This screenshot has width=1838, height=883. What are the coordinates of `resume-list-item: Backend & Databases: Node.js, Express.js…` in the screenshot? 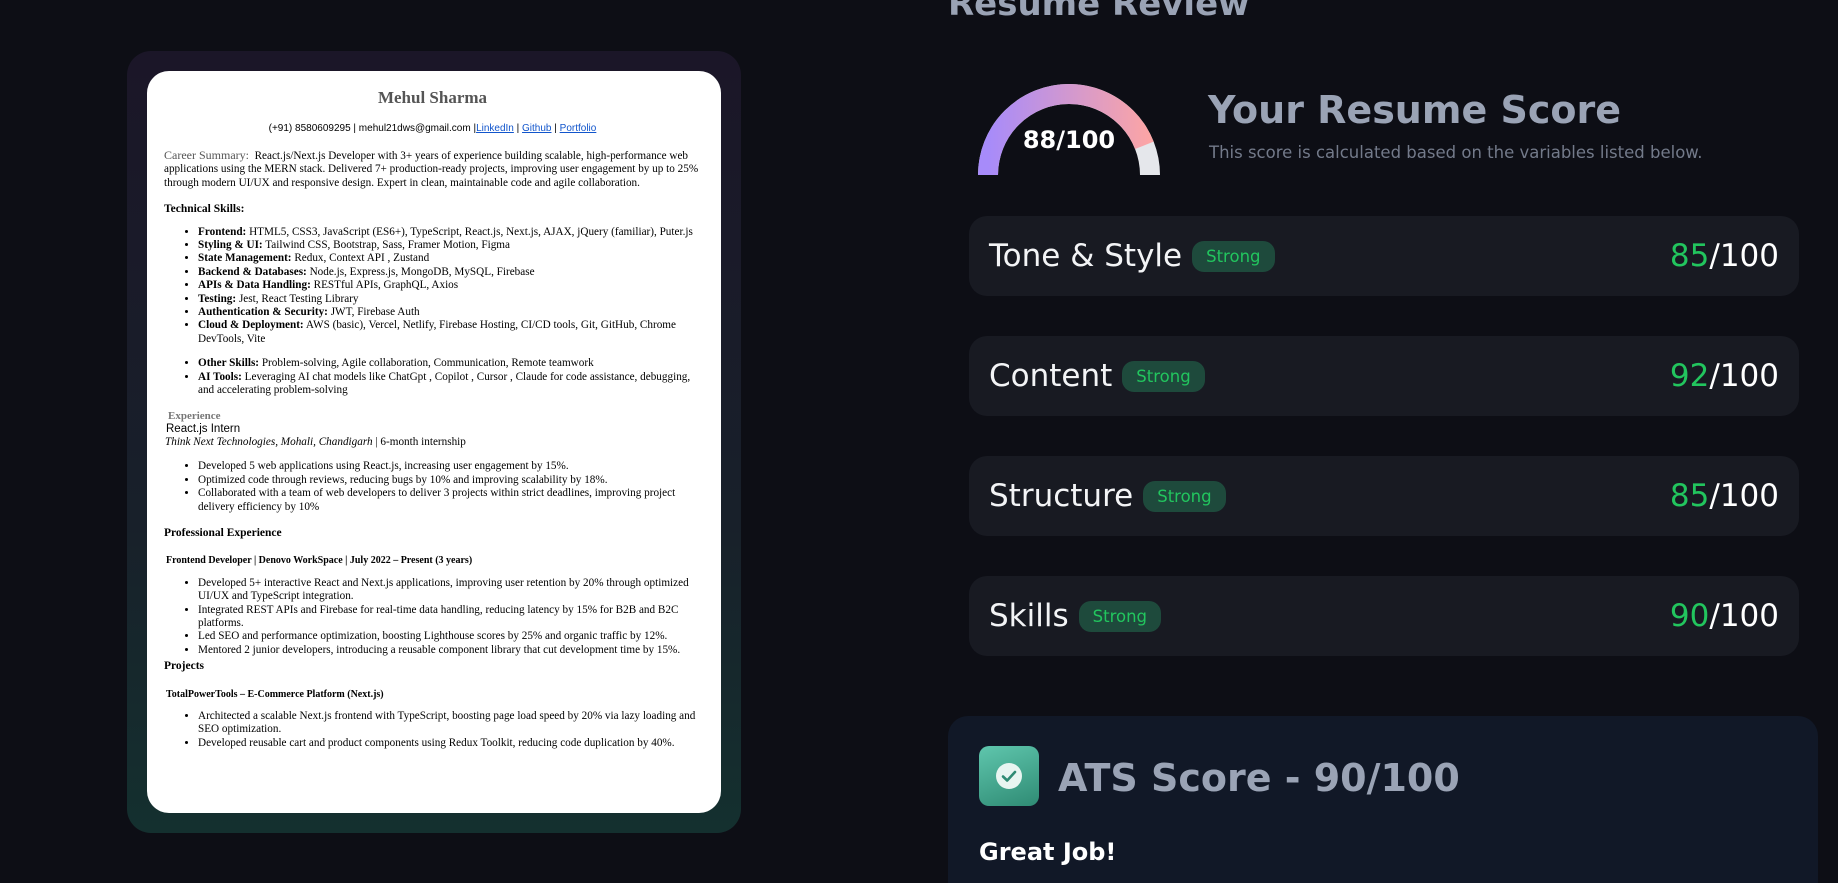 It's located at (449, 272).